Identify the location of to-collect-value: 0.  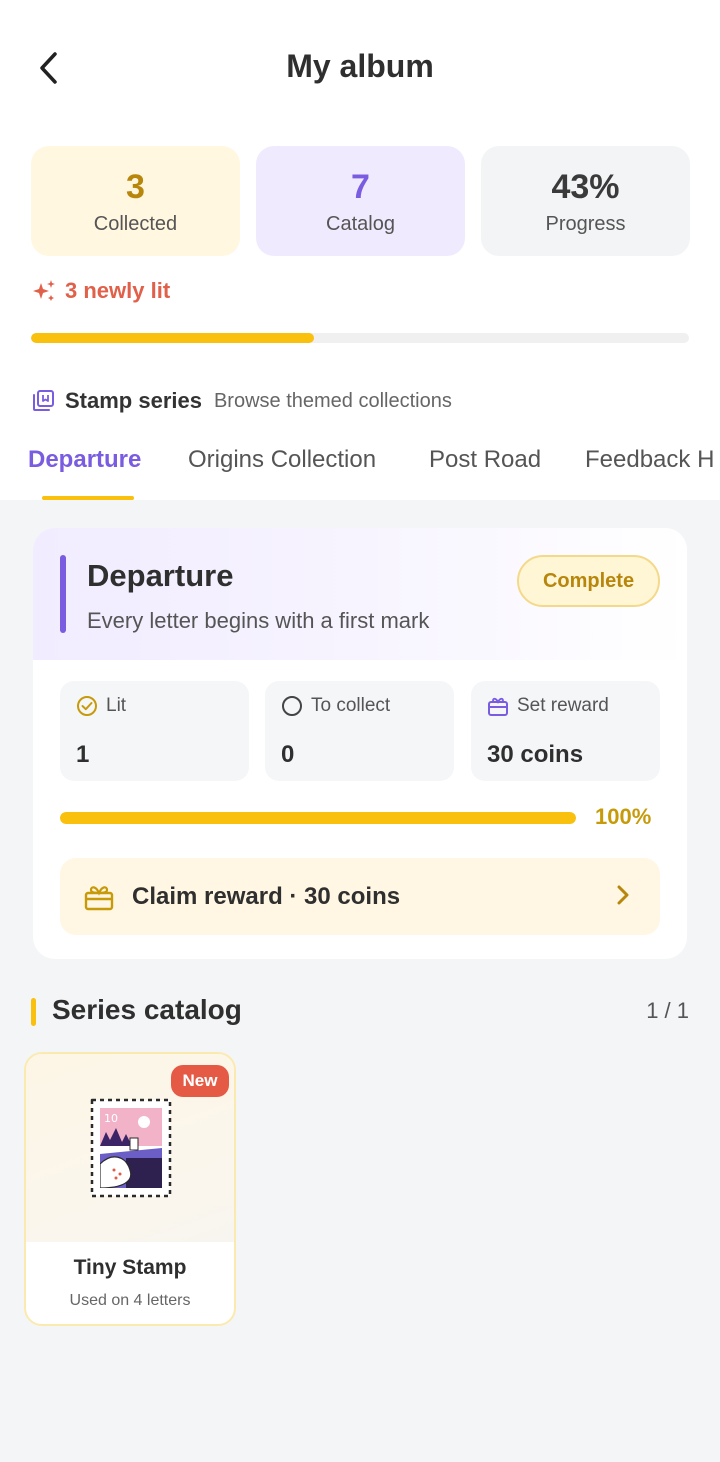
(288, 754).